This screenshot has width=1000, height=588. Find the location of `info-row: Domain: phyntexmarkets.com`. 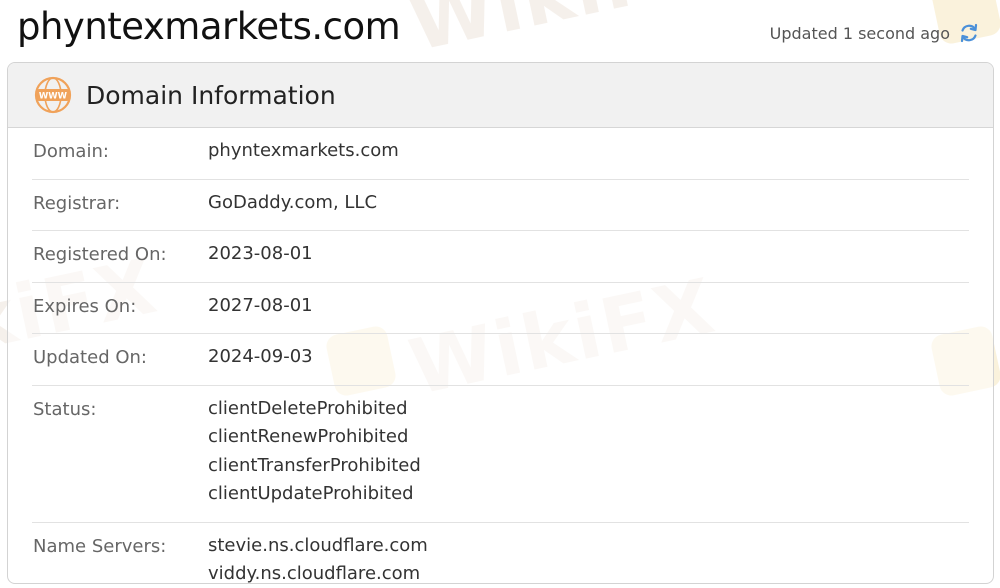

info-row: Domain: phyntexmarkets.com is located at coordinates (500, 154).